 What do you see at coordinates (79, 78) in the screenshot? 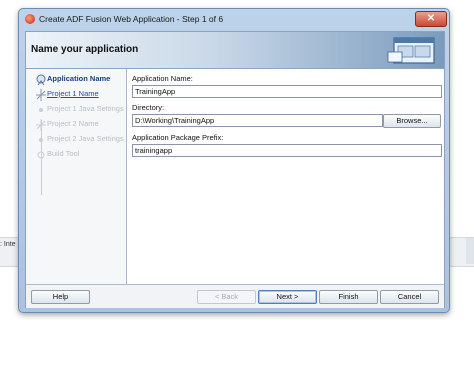
I see `step-label: Application Name` at bounding box center [79, 78].